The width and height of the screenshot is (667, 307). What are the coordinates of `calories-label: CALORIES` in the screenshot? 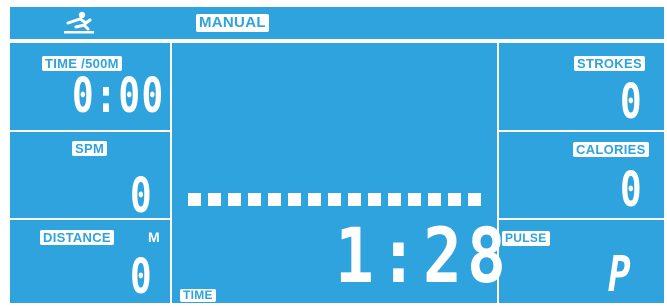 It's located at (611, 149).